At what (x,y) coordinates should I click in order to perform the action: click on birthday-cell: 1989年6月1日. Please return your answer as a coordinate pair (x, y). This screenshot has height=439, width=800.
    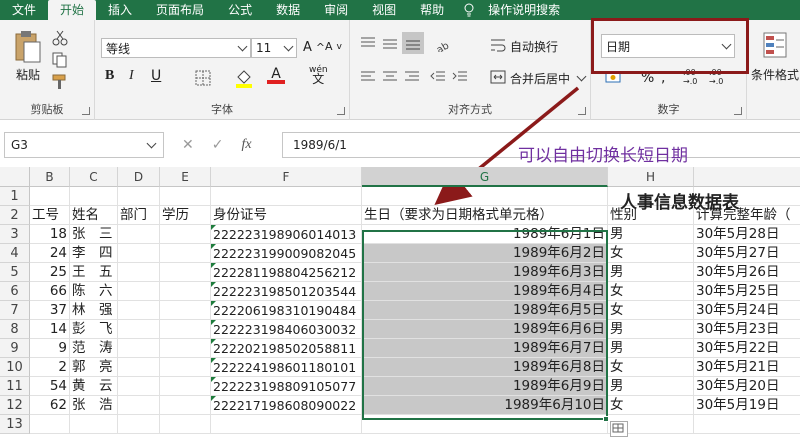
    Looking at the image, I should click on (485, 234).